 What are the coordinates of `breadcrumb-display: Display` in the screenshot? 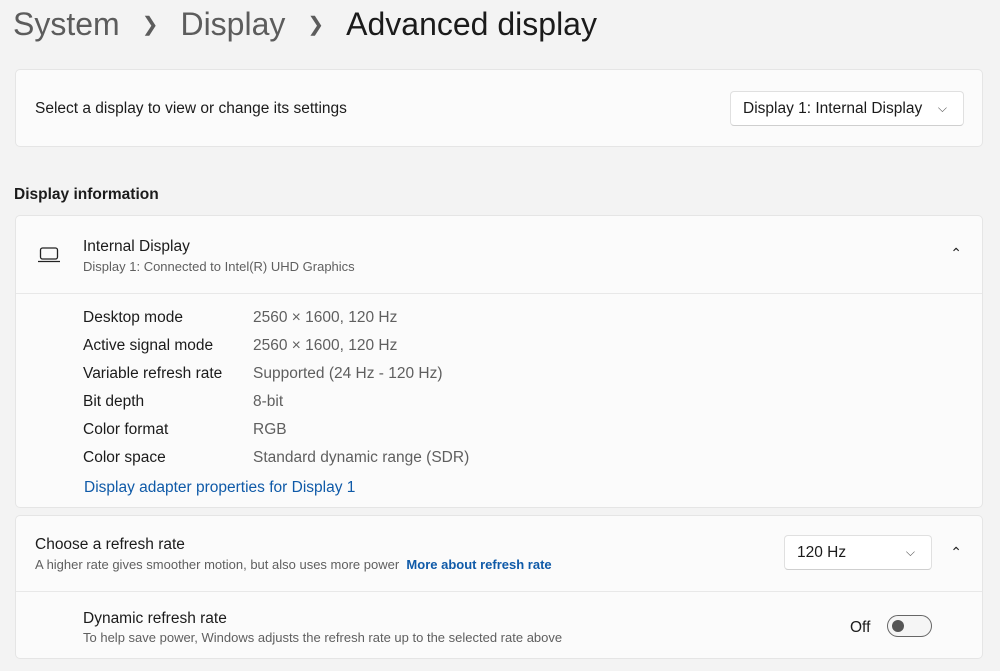 It's located at (232, 24).